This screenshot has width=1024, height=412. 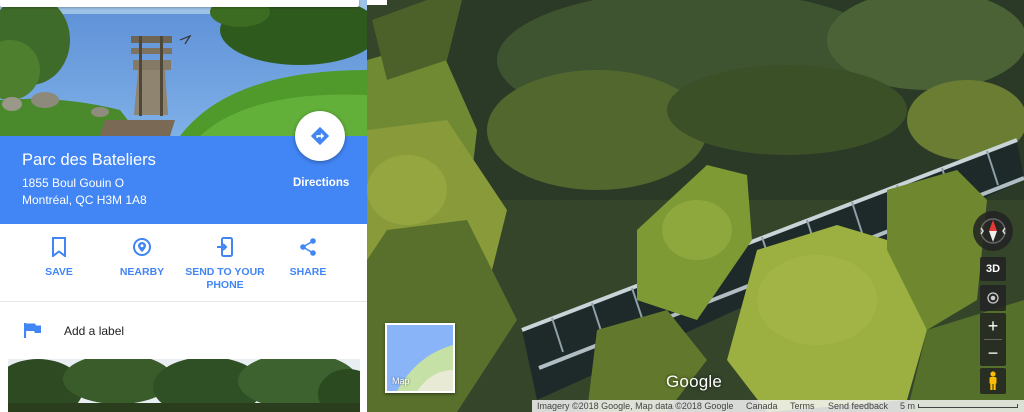 What do you see at coordinates (225, 272) in the screenshot?
I see `send-to-phone-label-line1: SEND TO YOUR` at bounding box center [225, 272].